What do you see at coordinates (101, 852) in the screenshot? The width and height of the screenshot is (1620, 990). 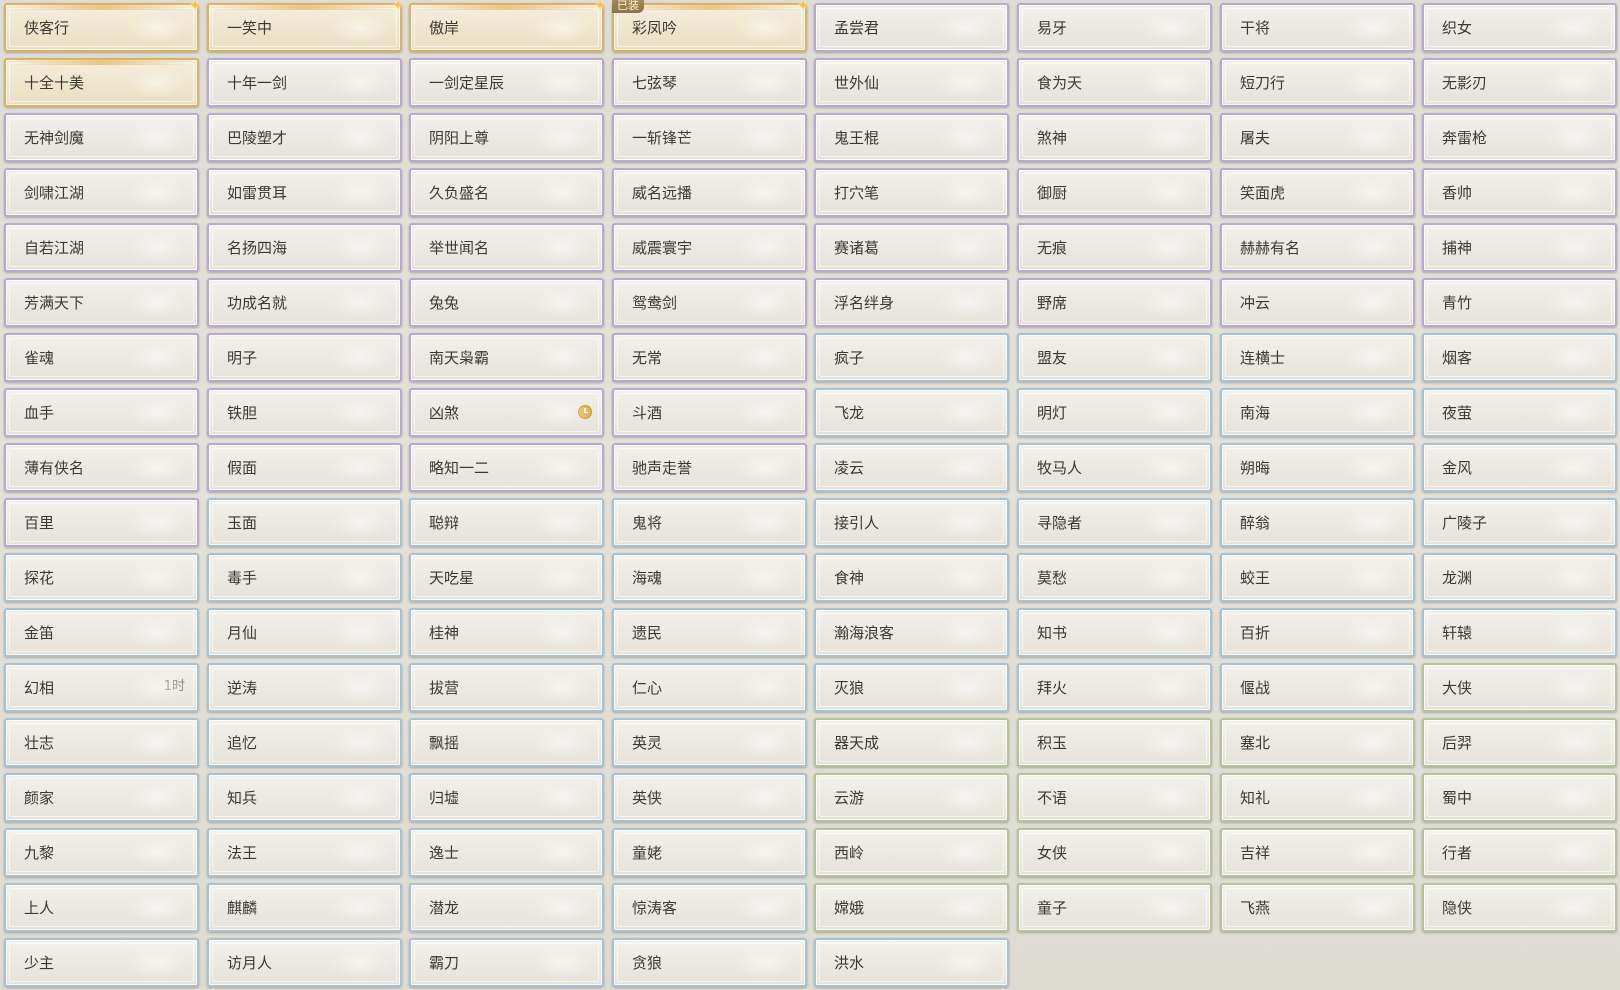 I see `title-card: 九黎` at bounding box center [101, 852].